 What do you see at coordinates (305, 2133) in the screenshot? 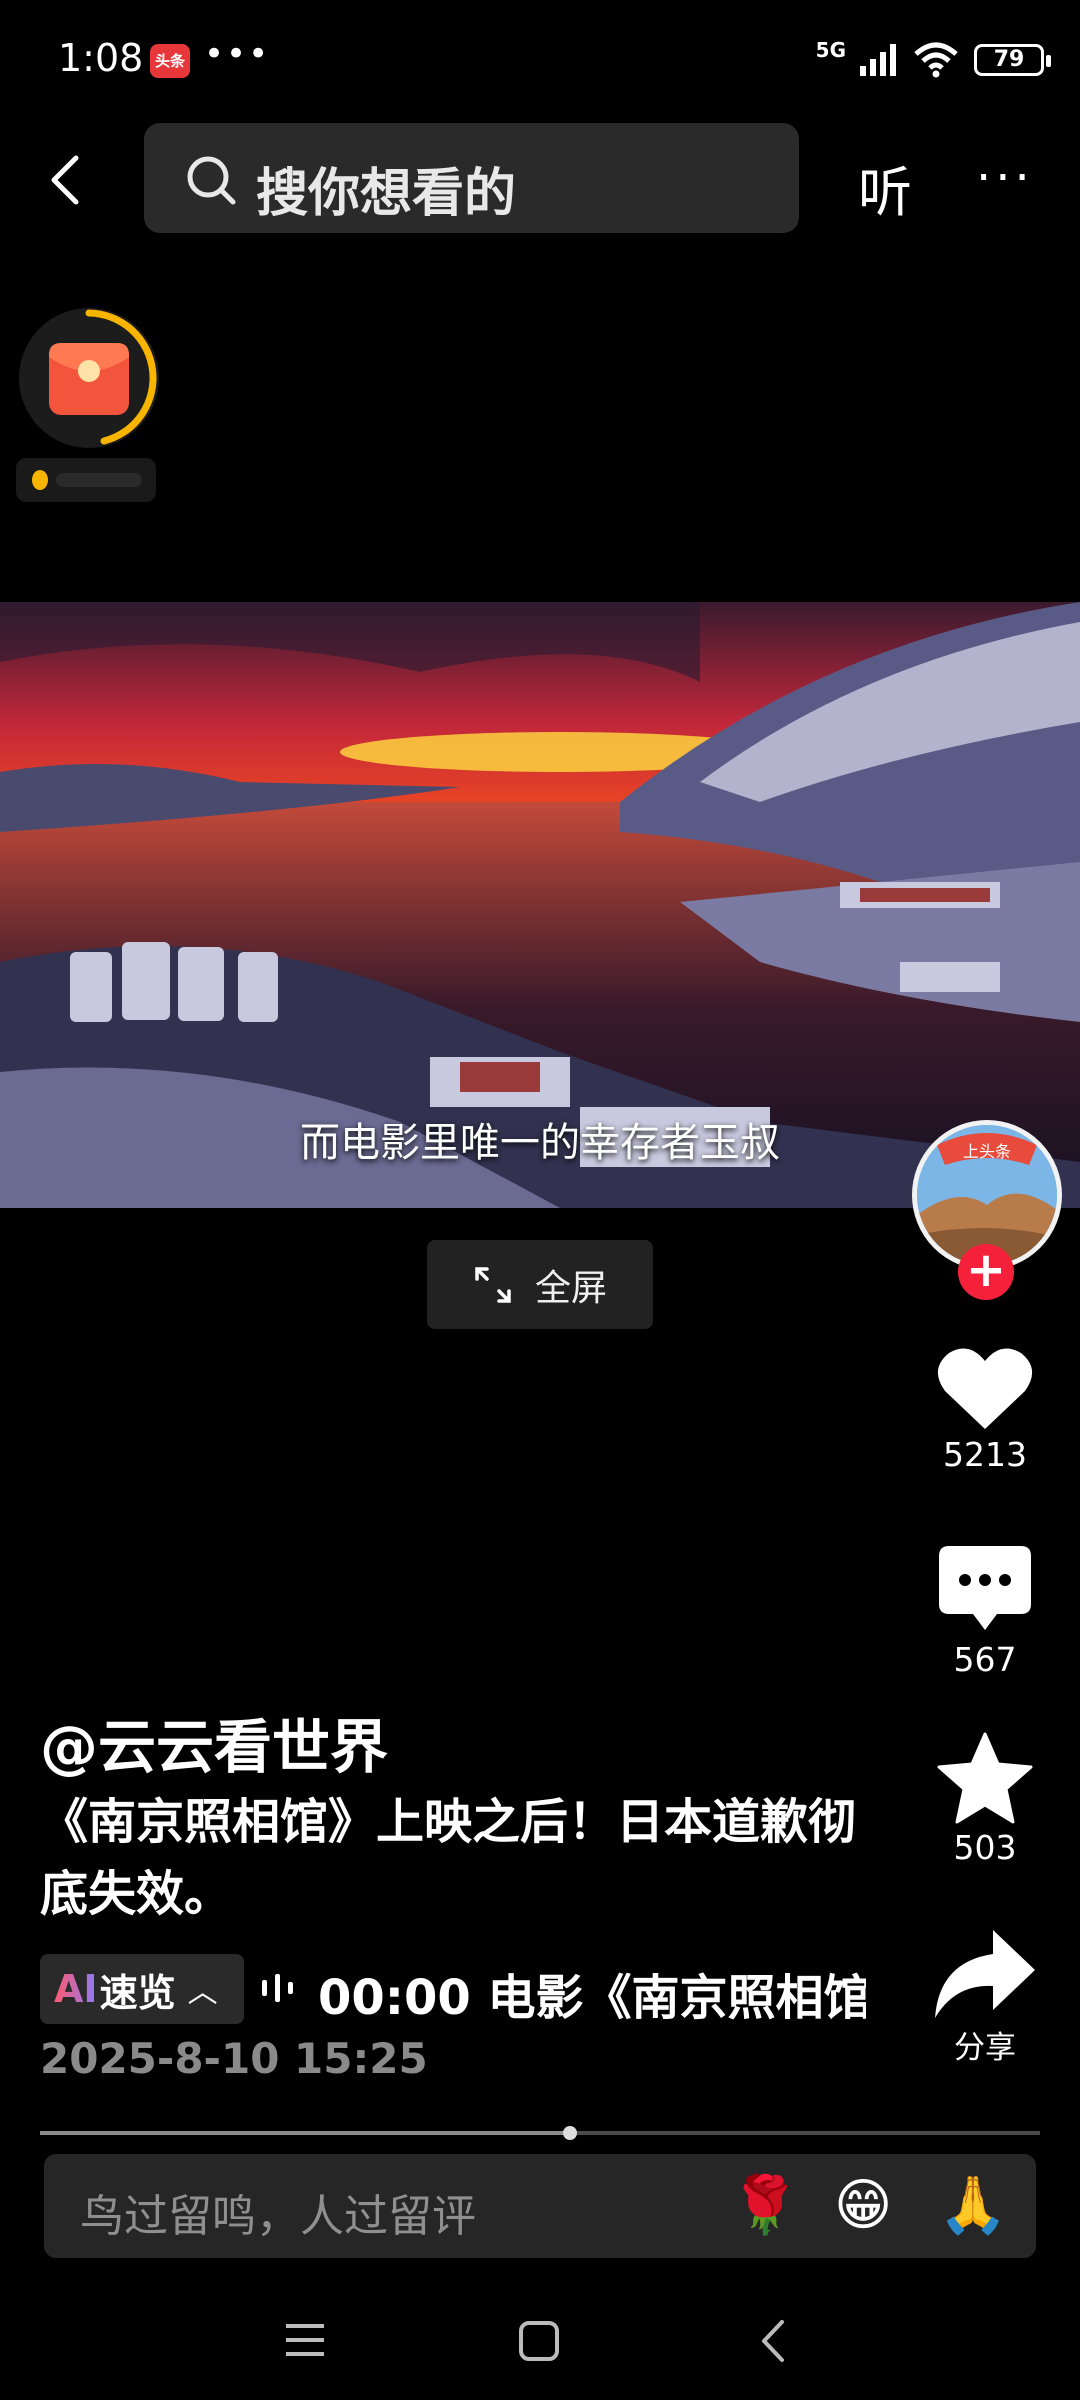
I see `progress-fill` at bounding box center [305, 2133].